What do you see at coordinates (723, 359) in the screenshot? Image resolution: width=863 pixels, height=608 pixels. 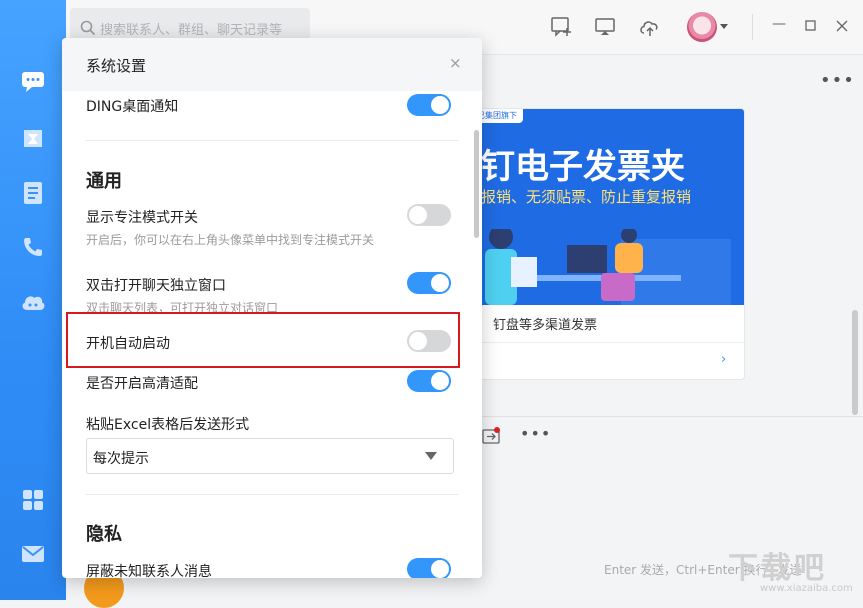 I see `chevron-right-icon: ›` at bounding box center [723, 359].